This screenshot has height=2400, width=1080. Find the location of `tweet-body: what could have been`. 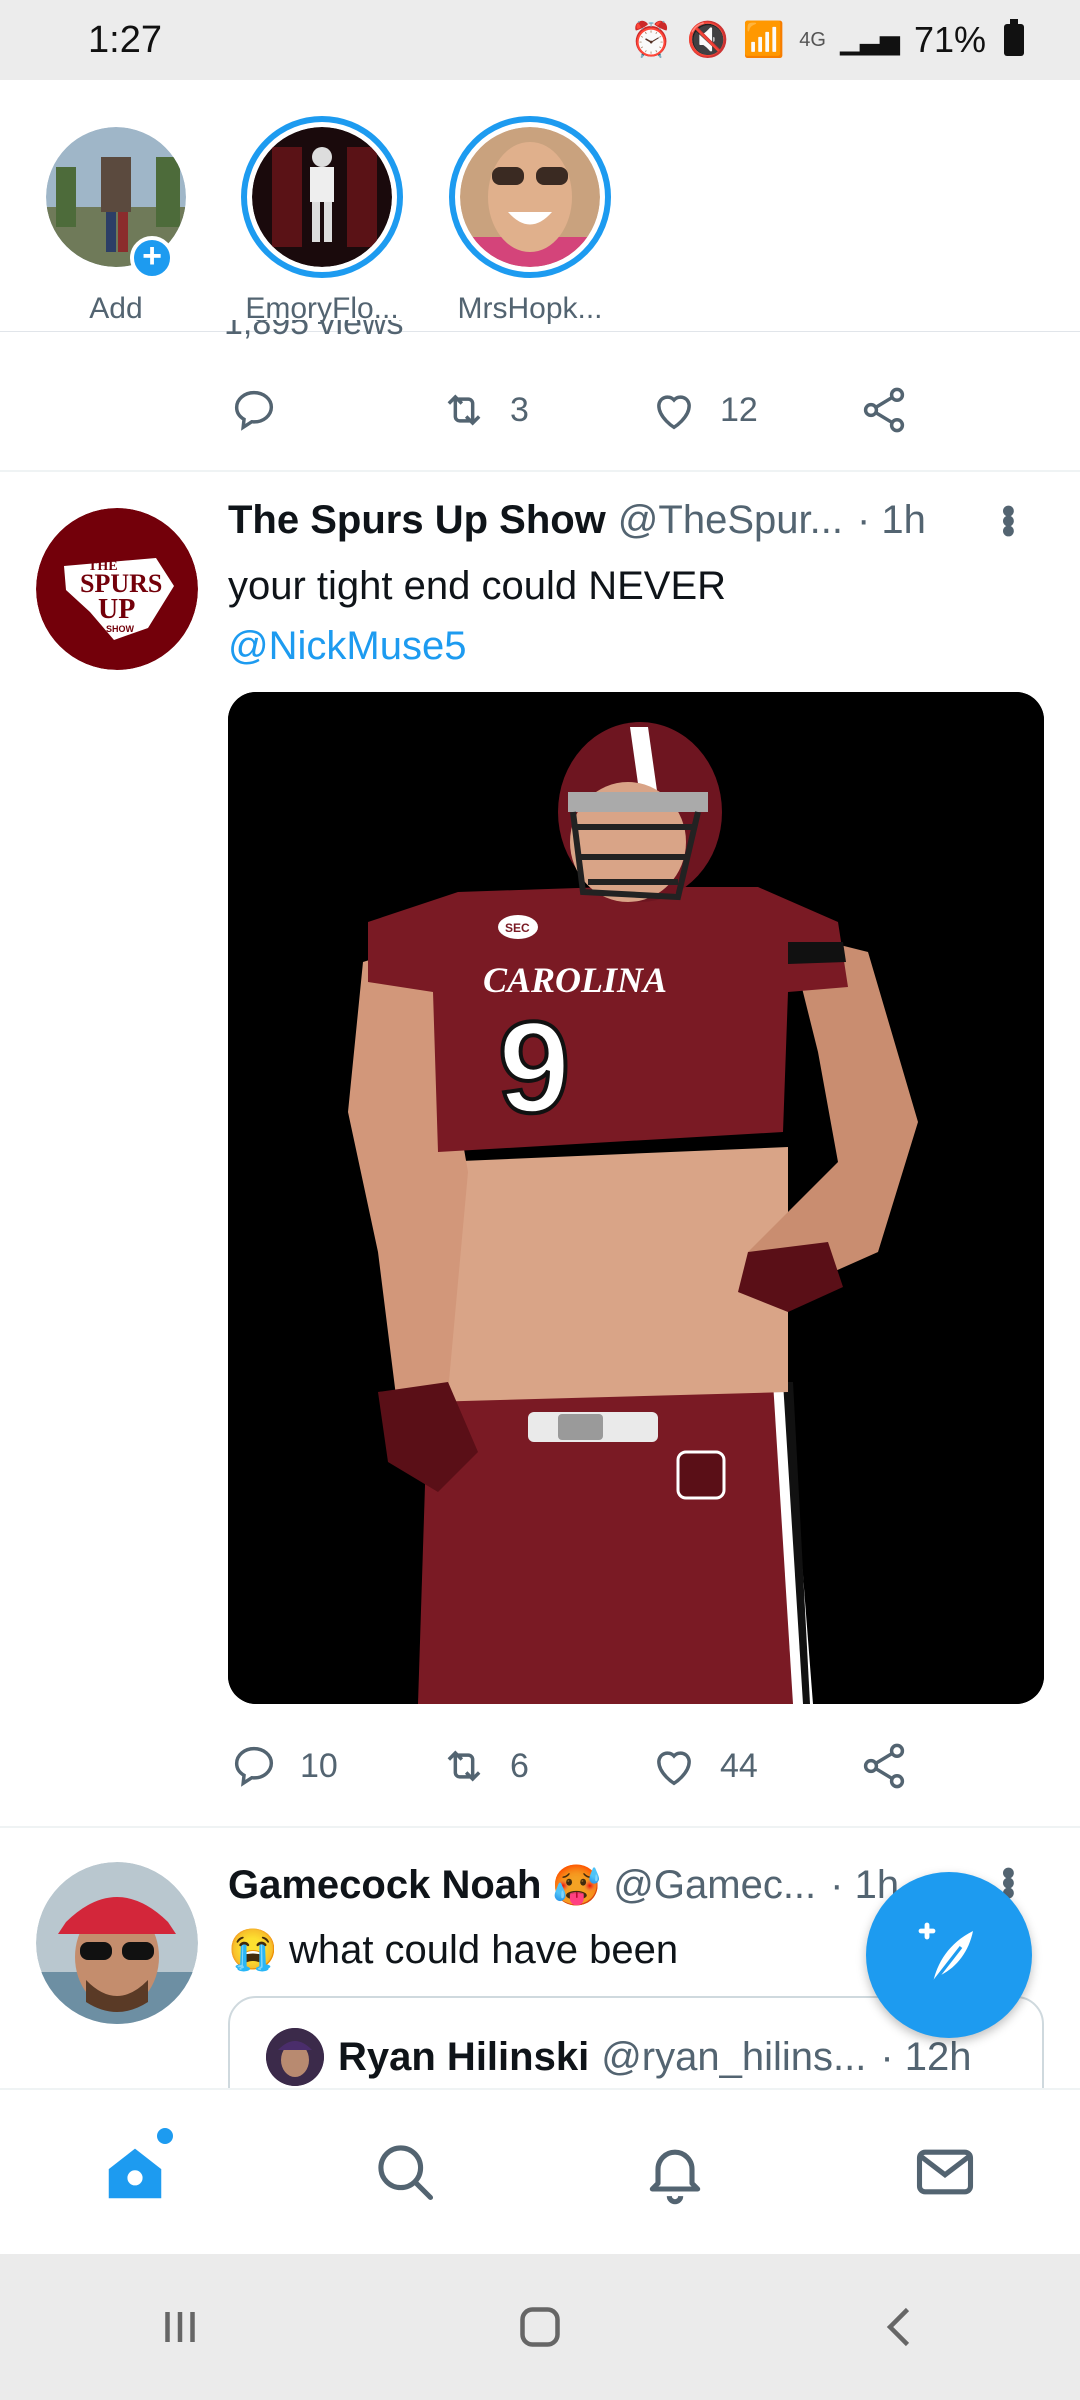

tweet-body: what could have been is located at coordinates (483, 1950).